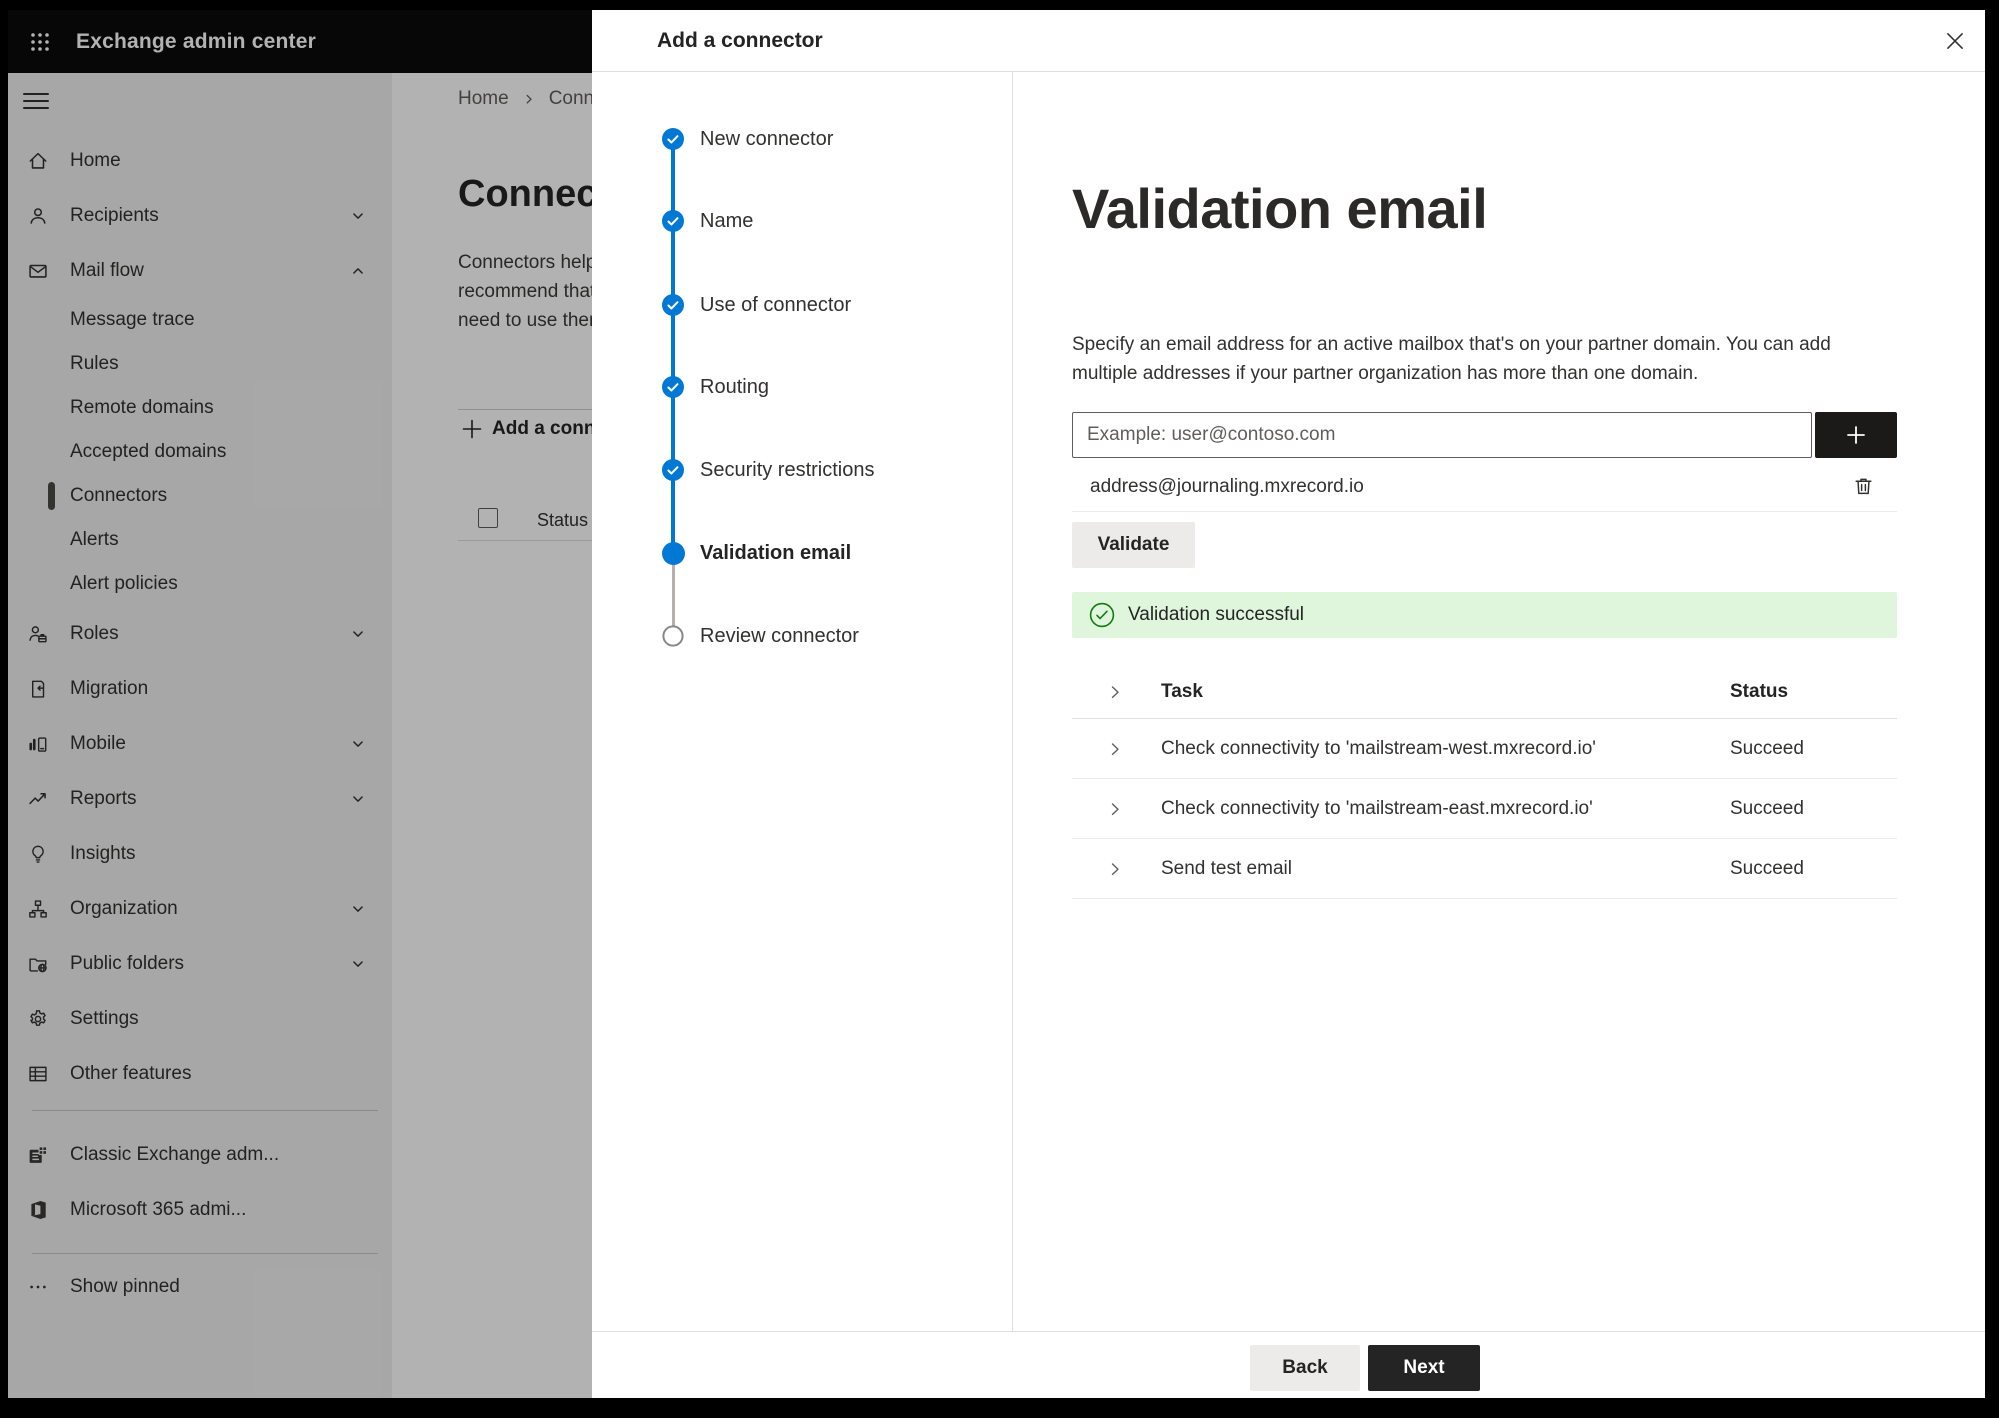 Image resolution: width=1999 pixels, height=1418 pixels. I want to click on close-icon, so click(1955, 41).